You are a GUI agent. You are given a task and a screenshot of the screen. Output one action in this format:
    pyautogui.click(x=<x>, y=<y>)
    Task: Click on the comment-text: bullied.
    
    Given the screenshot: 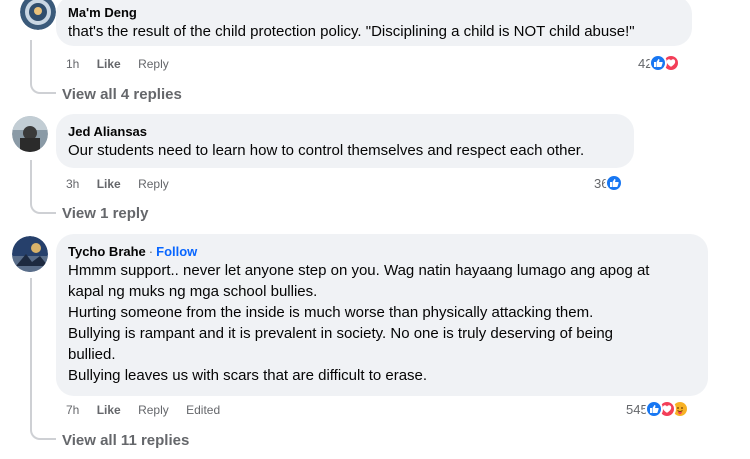 What is the action you would take?
    pyautogui.click(x=92, y=354)
    